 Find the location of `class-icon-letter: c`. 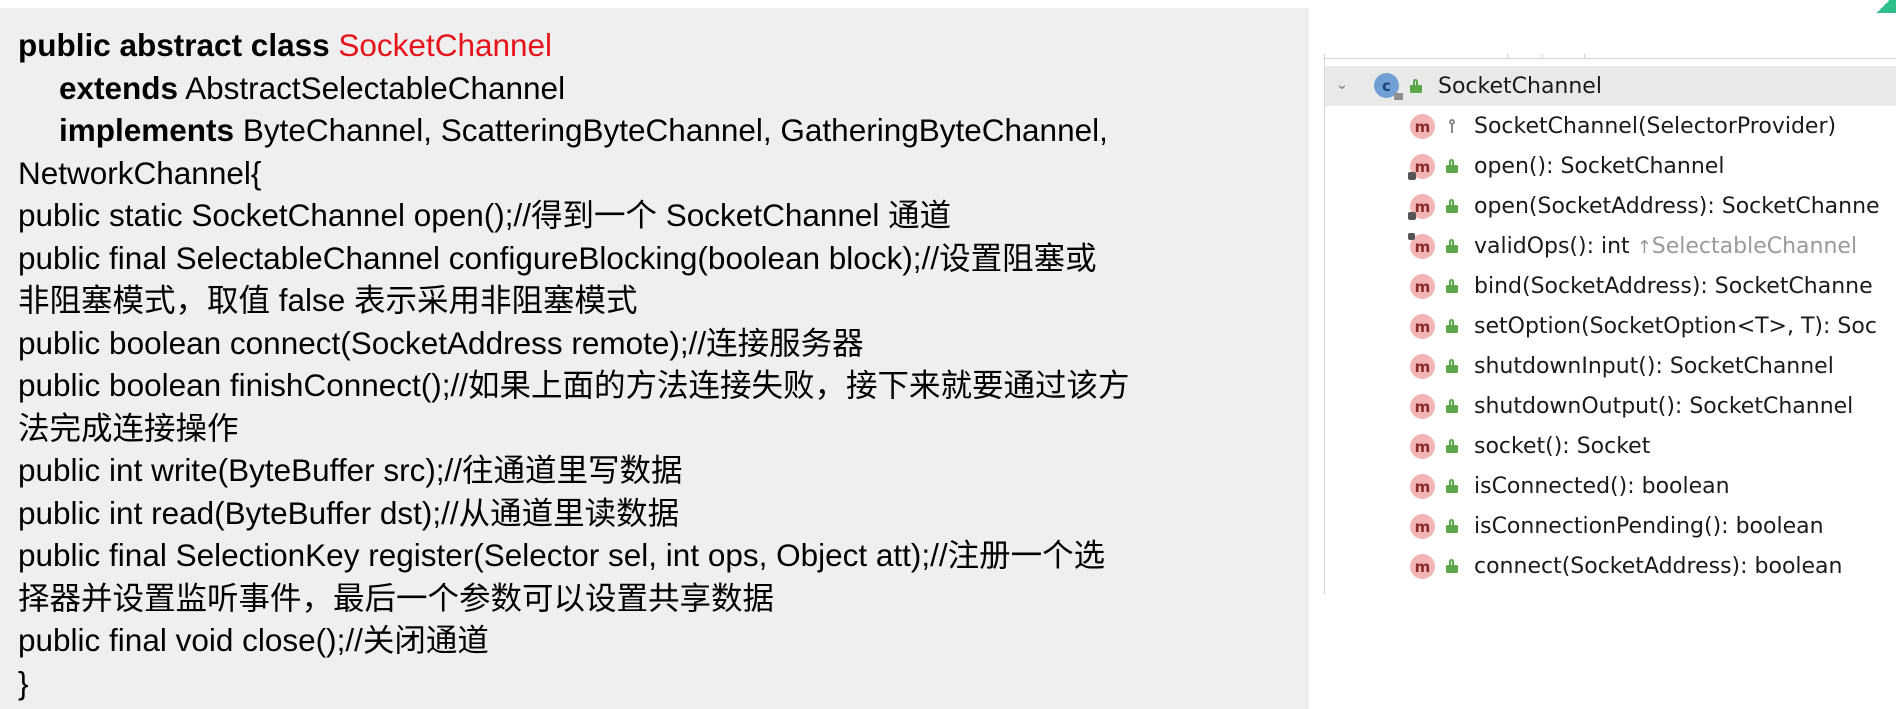

class-icon-letter: c is located at coordinates (1386, 85).